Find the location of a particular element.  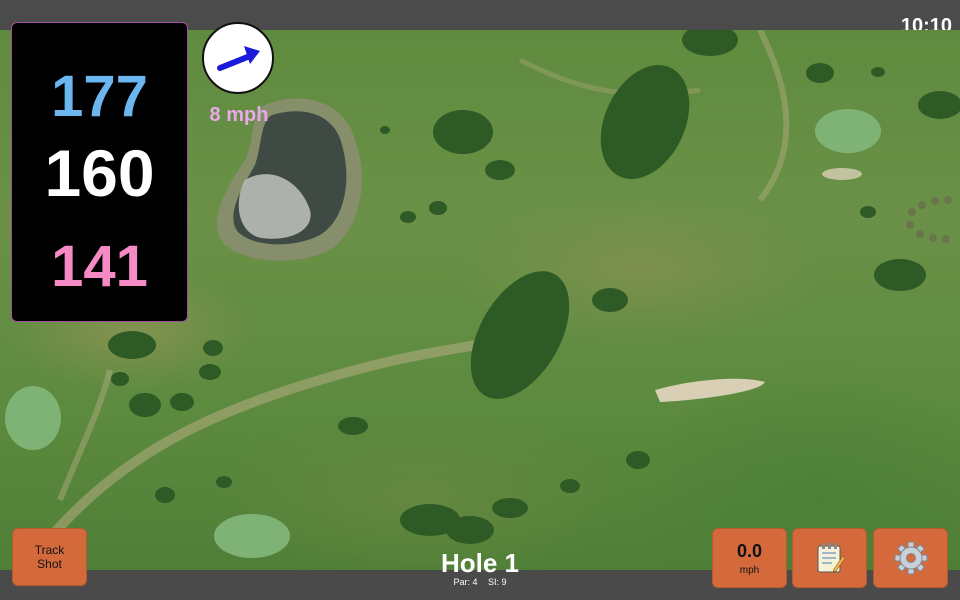

speed-value: 0.0 is located at coordinates (749, 550).